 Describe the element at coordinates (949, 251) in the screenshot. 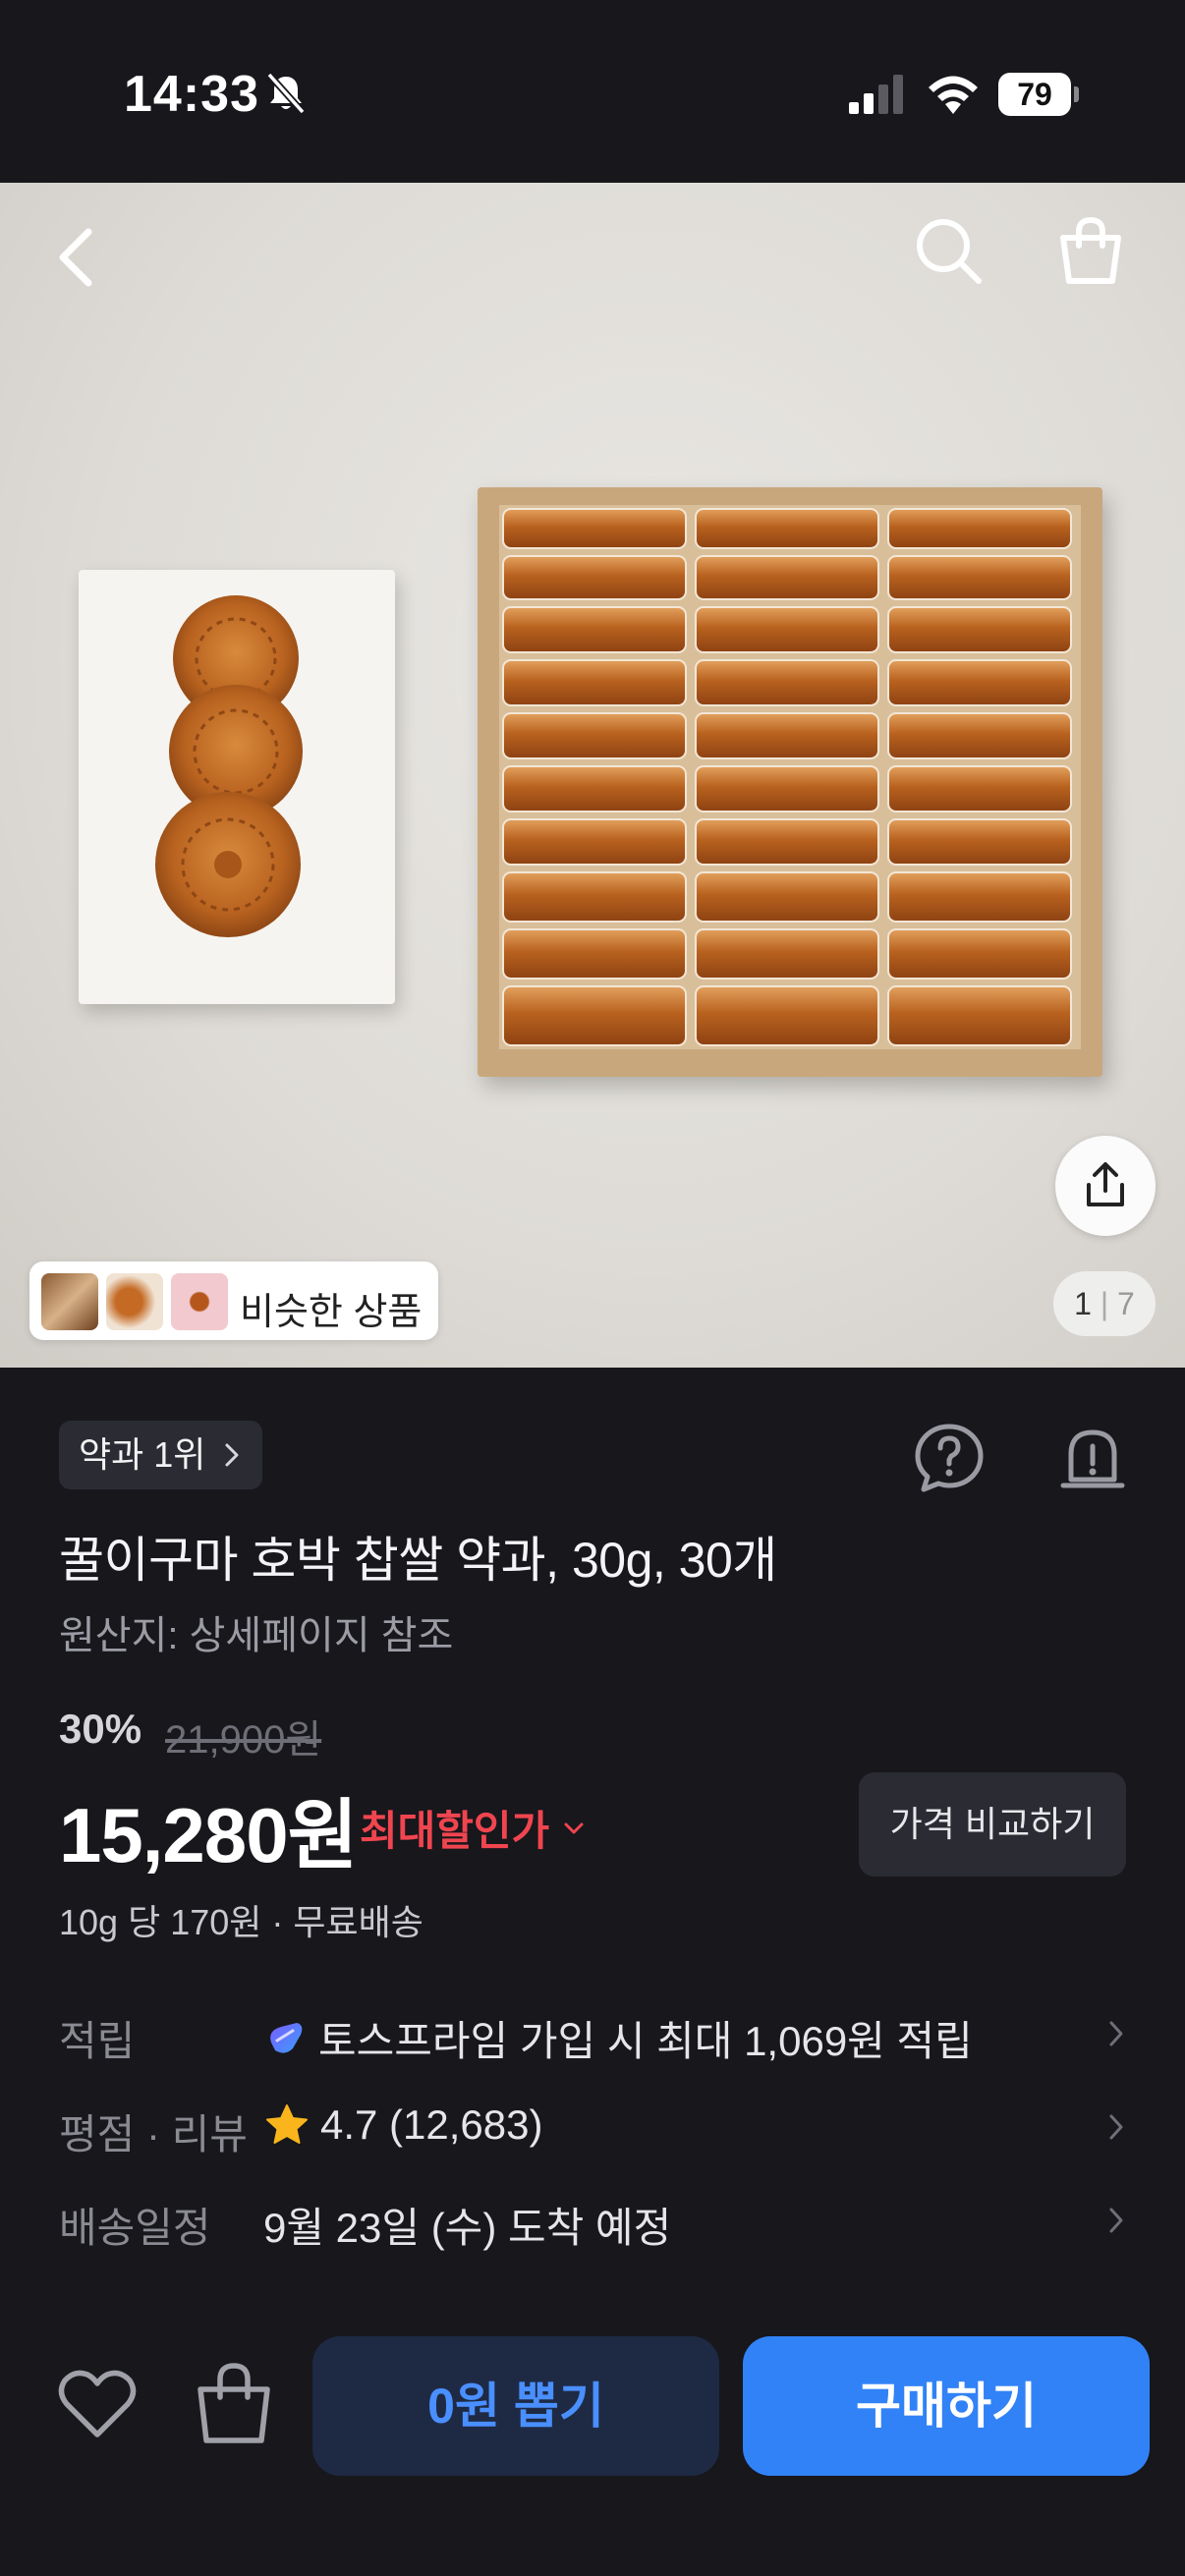

I see `search-icon` at that location.